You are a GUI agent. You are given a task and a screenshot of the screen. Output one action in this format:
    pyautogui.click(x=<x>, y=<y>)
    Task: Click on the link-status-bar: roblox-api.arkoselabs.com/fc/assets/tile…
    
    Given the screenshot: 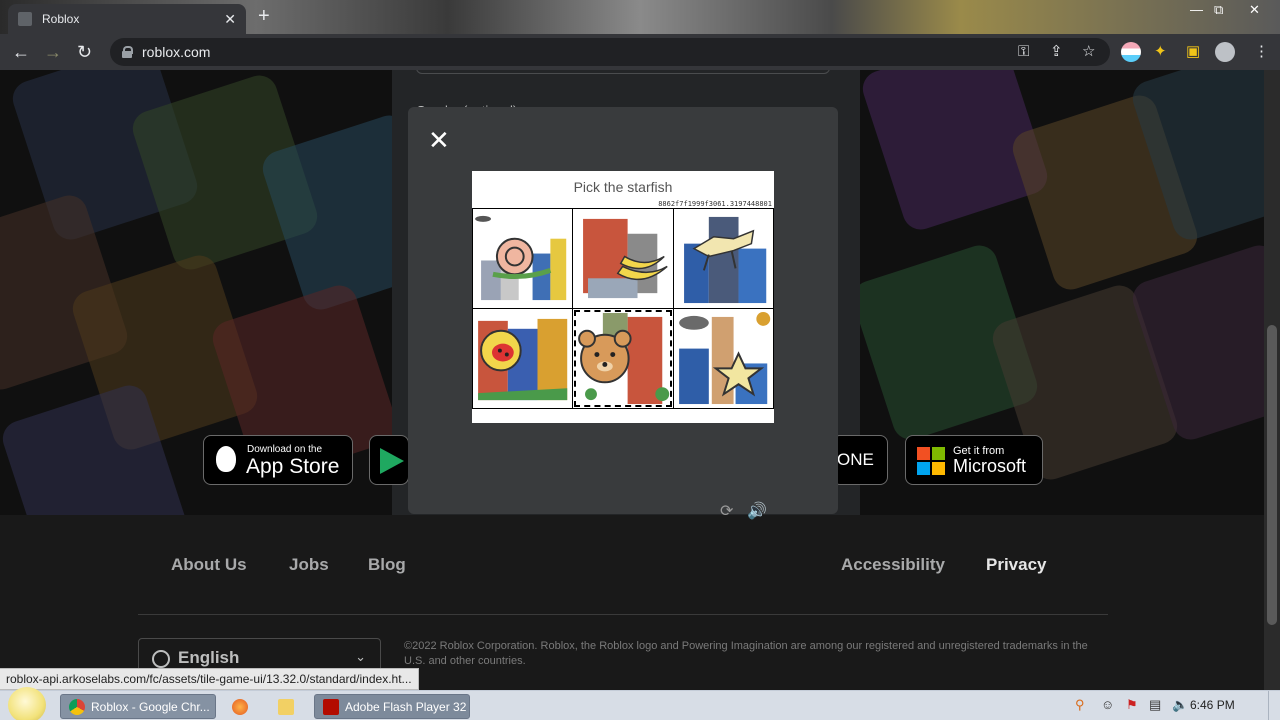 What is the action you would take?
    pyautogui.click(x=209, y=679)
    